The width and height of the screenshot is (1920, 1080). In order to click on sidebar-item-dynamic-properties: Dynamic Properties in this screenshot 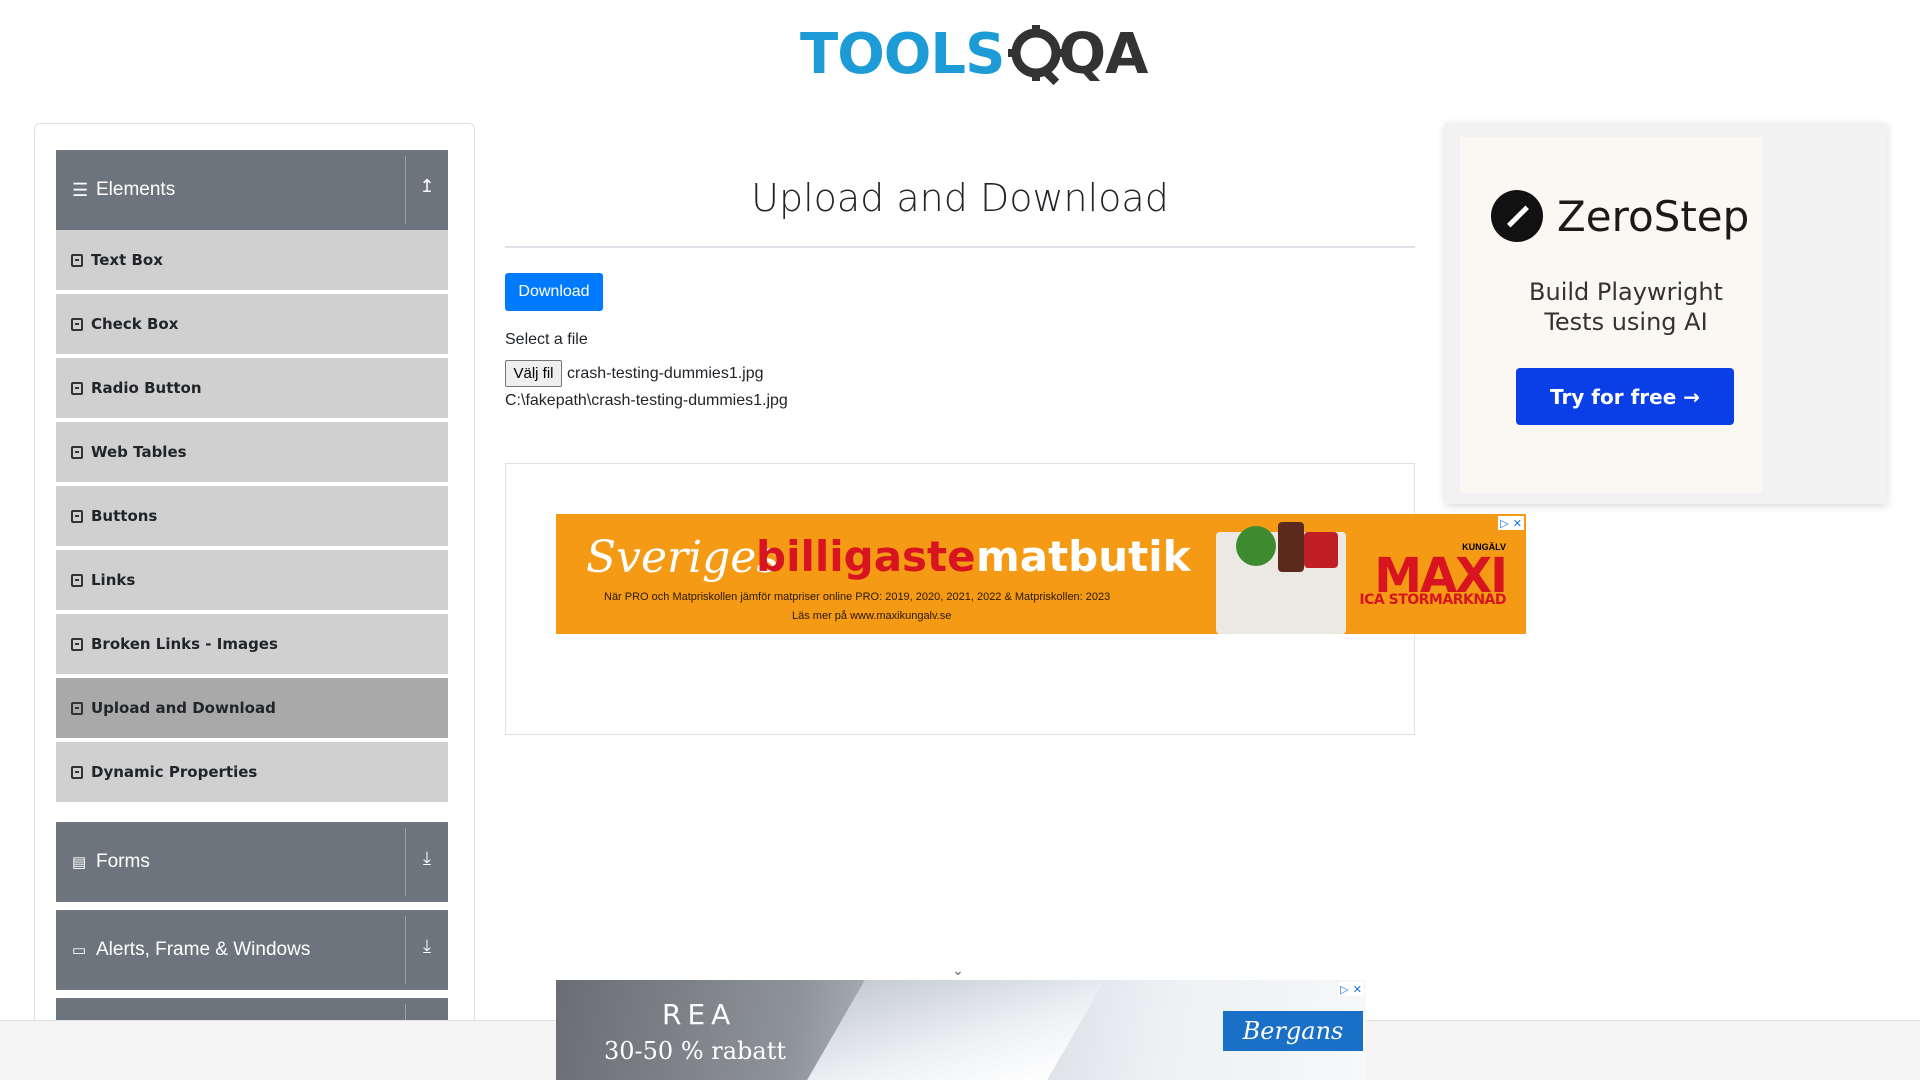, I will do `click(252, 773)`.